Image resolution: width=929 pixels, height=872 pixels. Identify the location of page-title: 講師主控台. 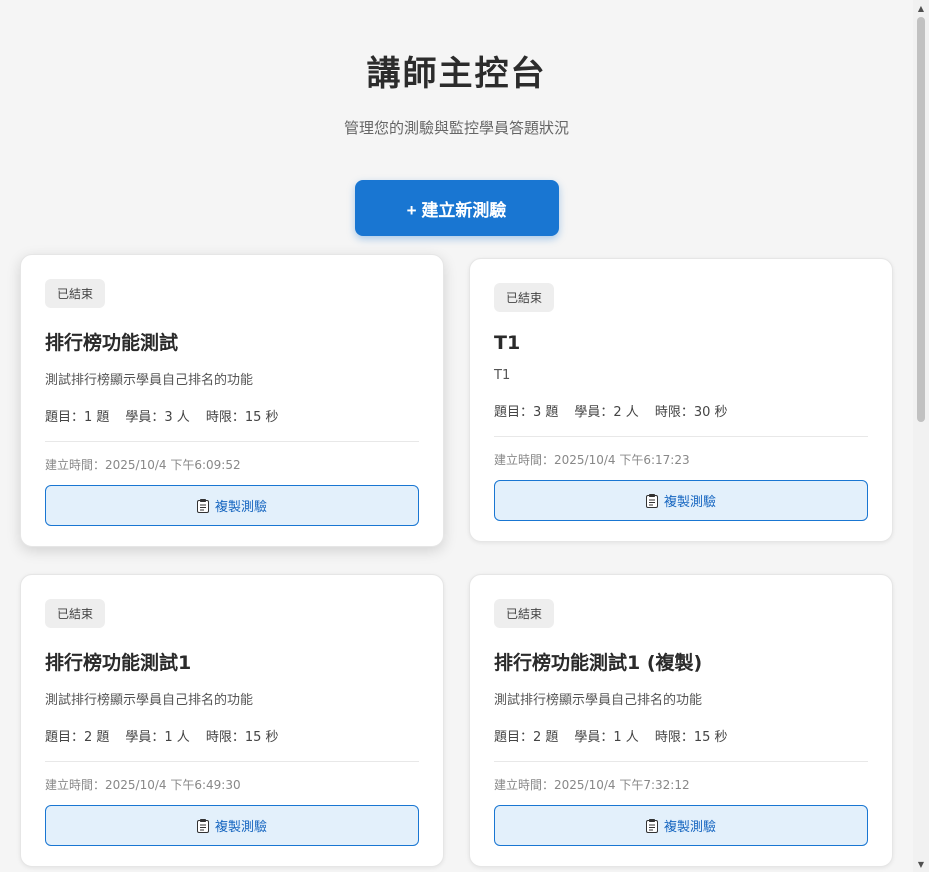
(456, 74).